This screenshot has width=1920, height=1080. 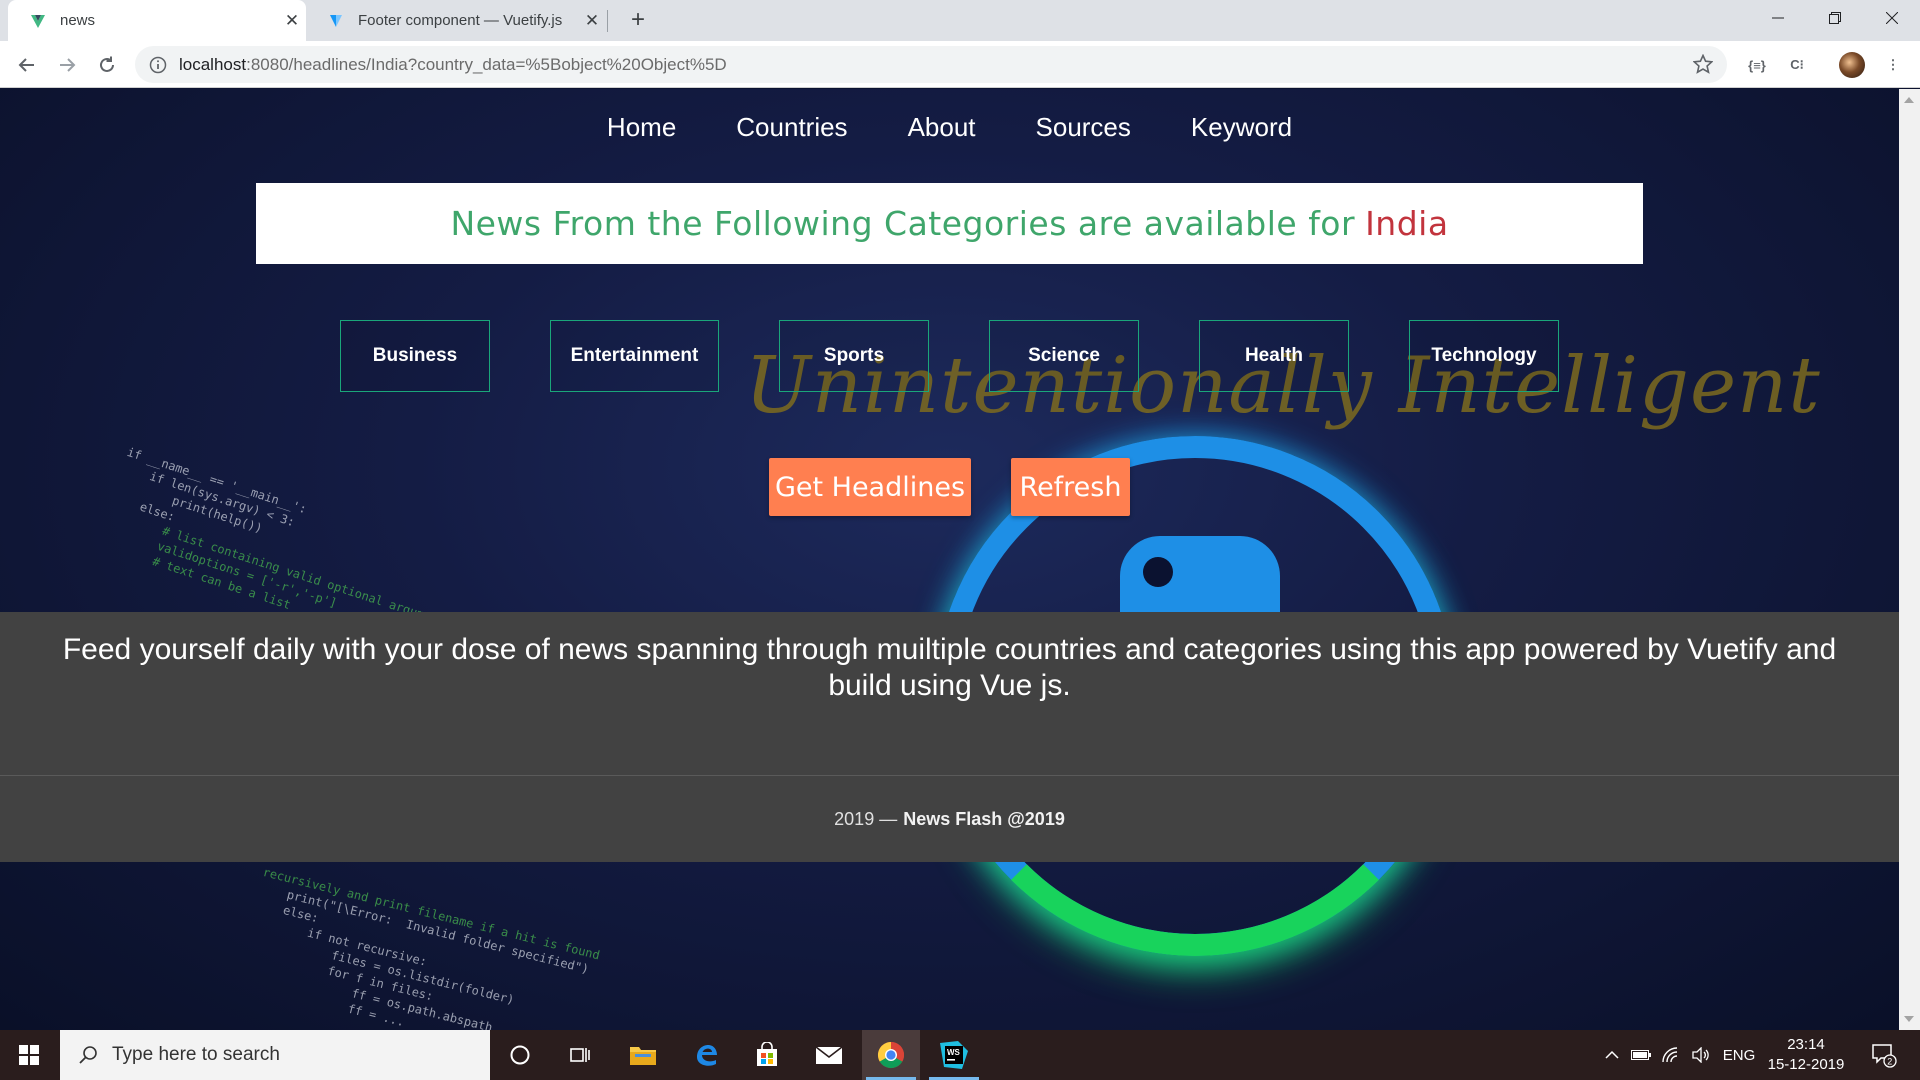 I want to click on forward-button, so click(x=67, y=65).